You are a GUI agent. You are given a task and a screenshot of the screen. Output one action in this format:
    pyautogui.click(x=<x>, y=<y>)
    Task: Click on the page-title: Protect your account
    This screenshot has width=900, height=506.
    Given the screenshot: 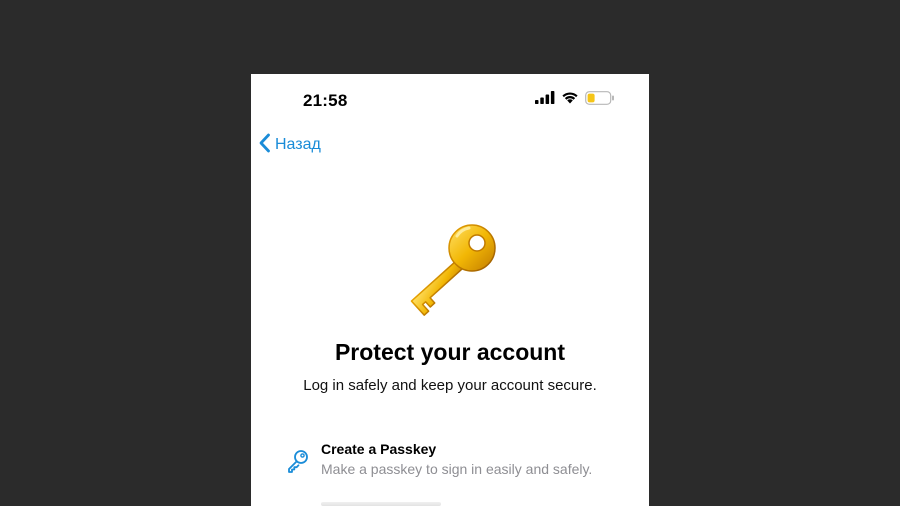 What is the action you would take?
    pyautogui.click(x=450, y=352)
    